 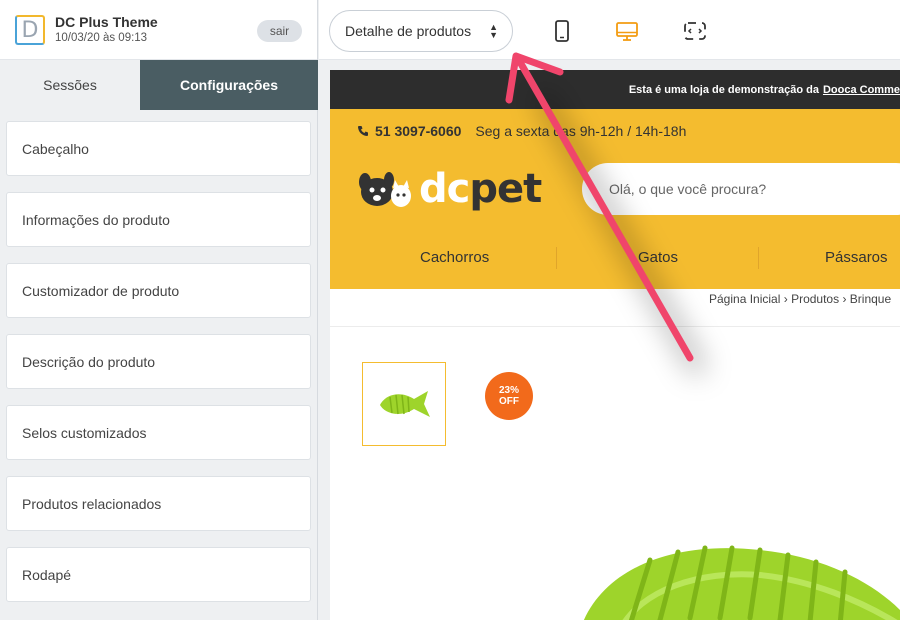 I want to click on page-select-value: Detalhe de produtos, so click(x=408, y=31).